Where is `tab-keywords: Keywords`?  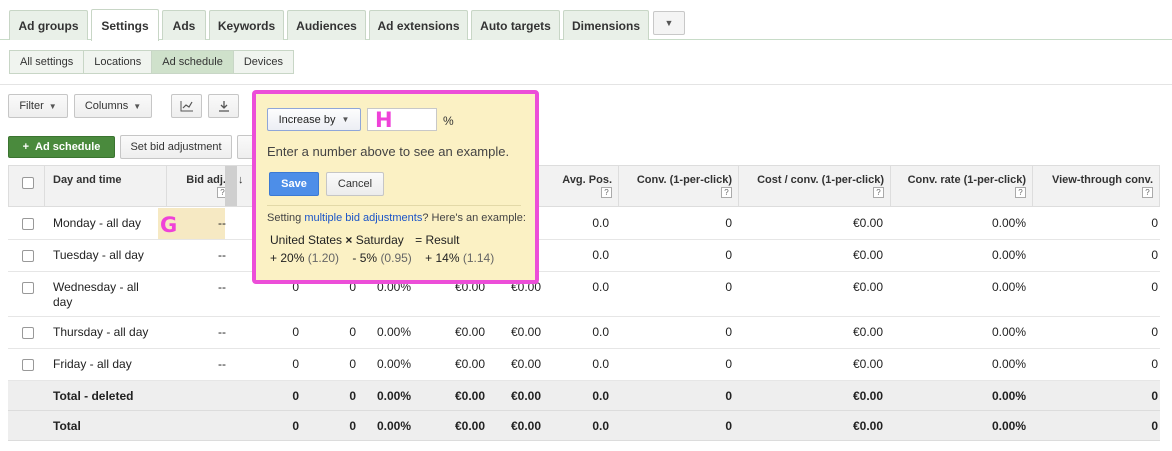 tab-keywords: Keywords is located at coordinates (246, 25).